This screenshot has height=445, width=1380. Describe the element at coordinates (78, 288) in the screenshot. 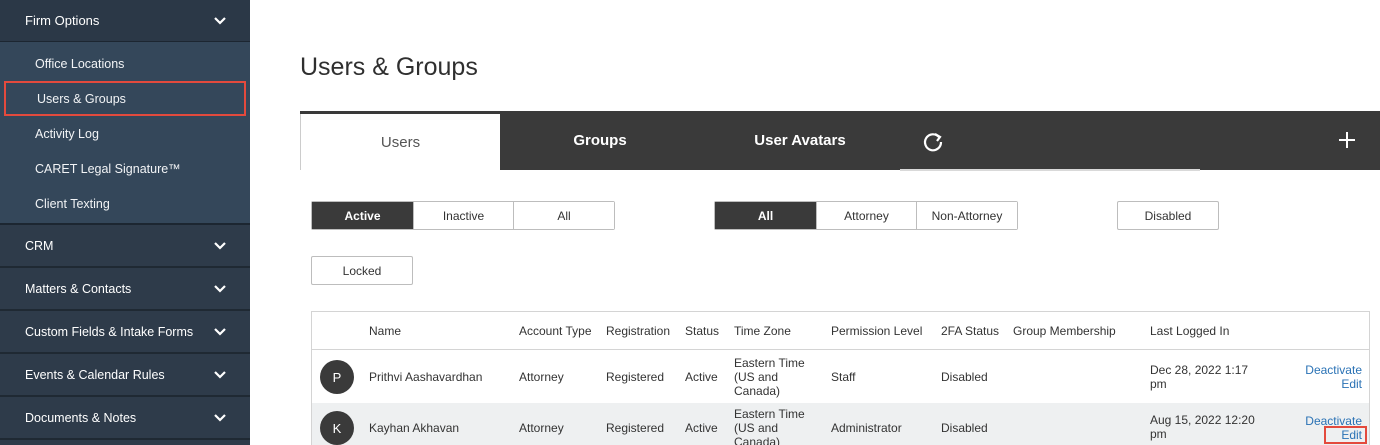

I see `sidebar-section-label: Matters & Contacts` at that location.